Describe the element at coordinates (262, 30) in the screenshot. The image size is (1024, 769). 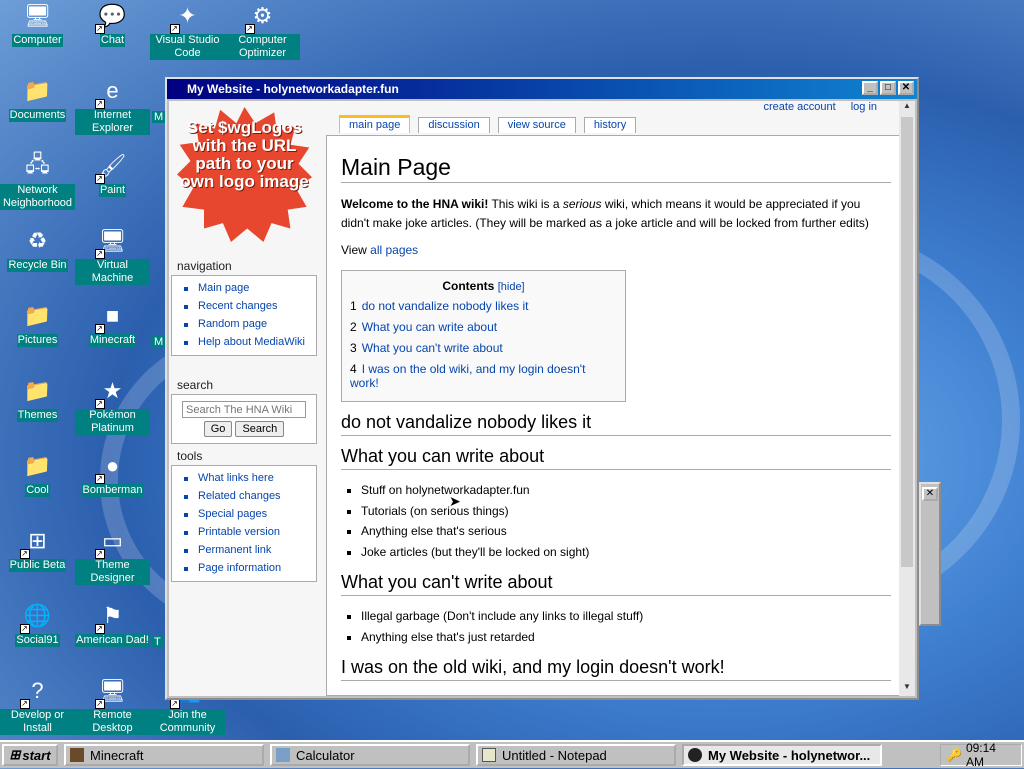
I see `desktop-icon: ⚙ ↗ Computer Optimizer` at that location.